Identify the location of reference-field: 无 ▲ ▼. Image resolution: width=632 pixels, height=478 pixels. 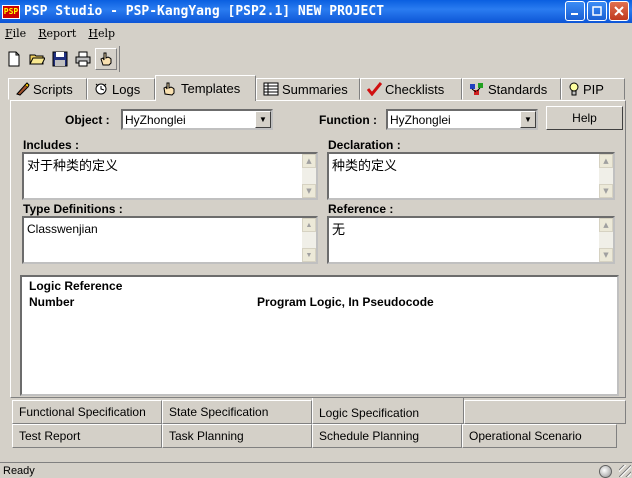
(471, 240).